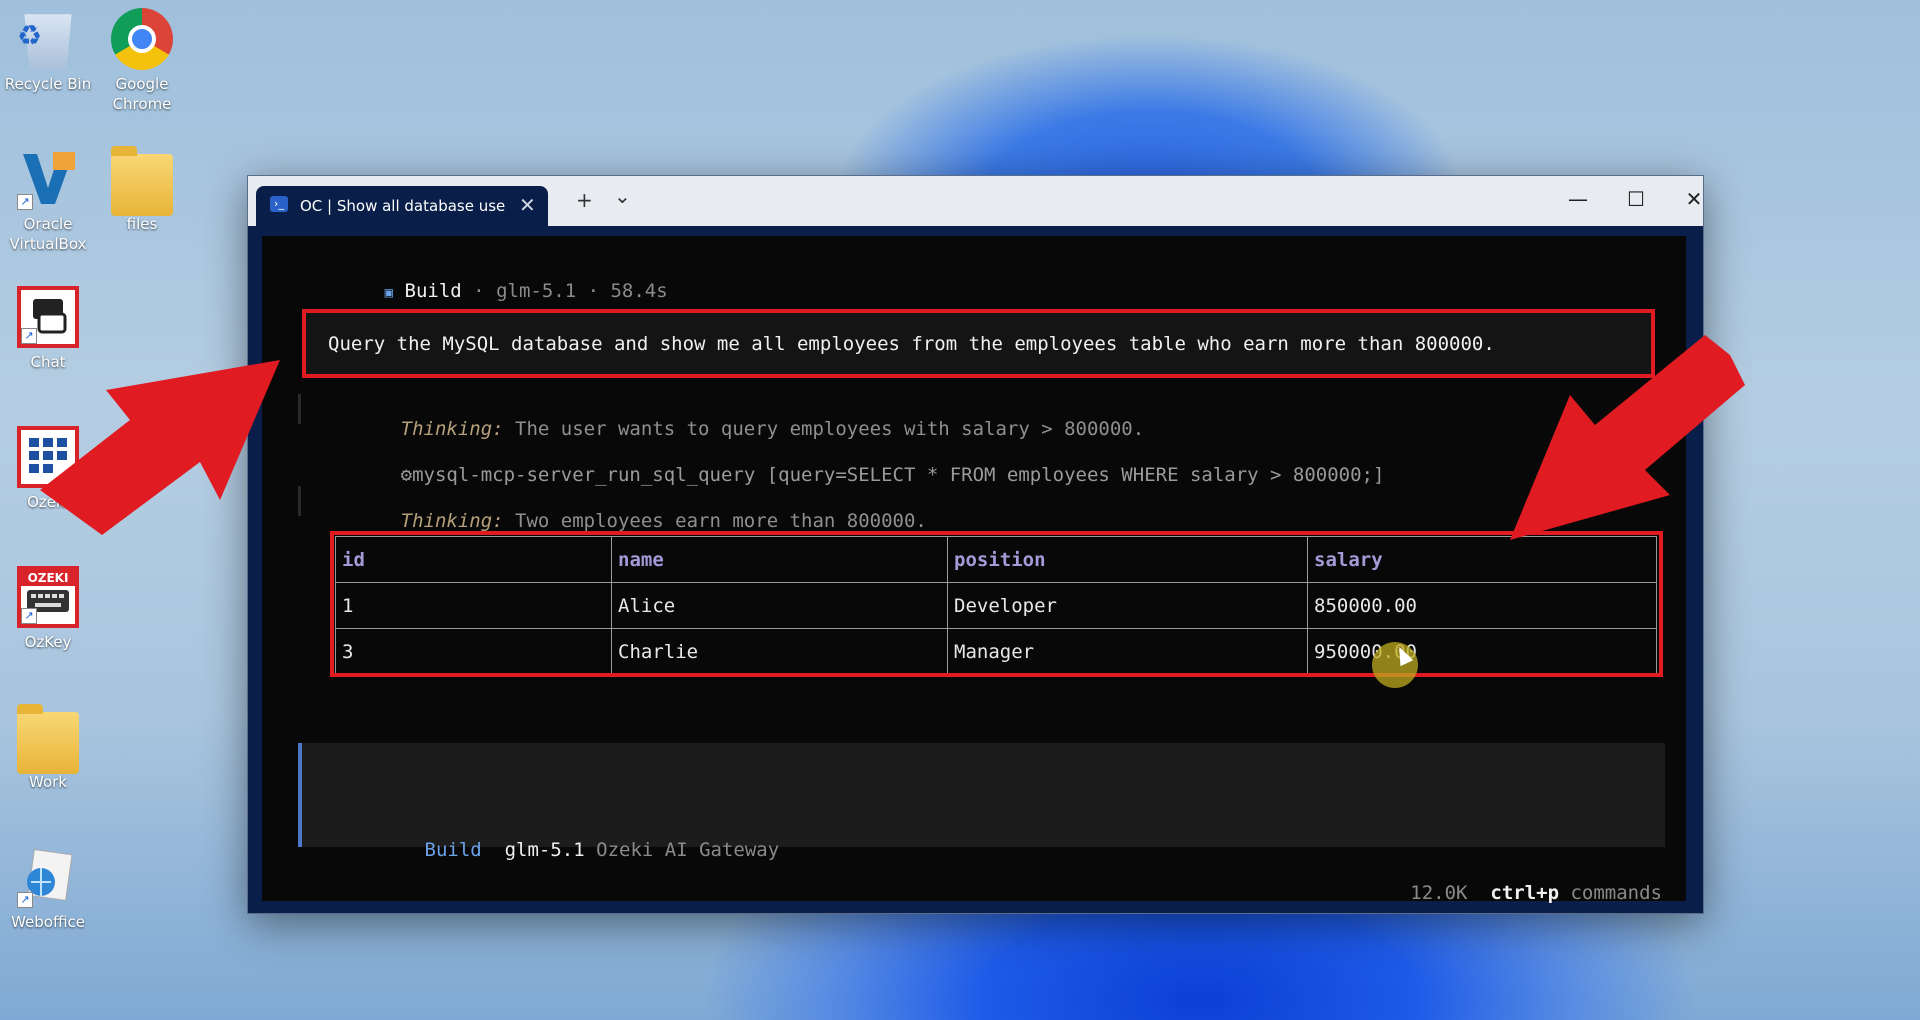 This screenshot has width=1920, height=1020. What do you see at coordinates (981, 802) in the screenshot?
I see `prompt-input-area: Build glm-5.1 Ozeki AI Gateway` at bounding box center [981, 802].